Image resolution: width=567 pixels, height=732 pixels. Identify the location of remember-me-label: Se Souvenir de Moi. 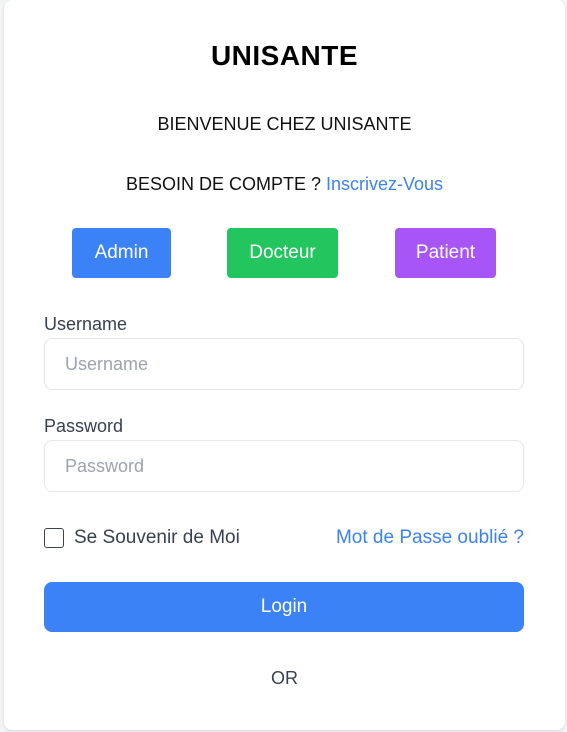
(157, 537).